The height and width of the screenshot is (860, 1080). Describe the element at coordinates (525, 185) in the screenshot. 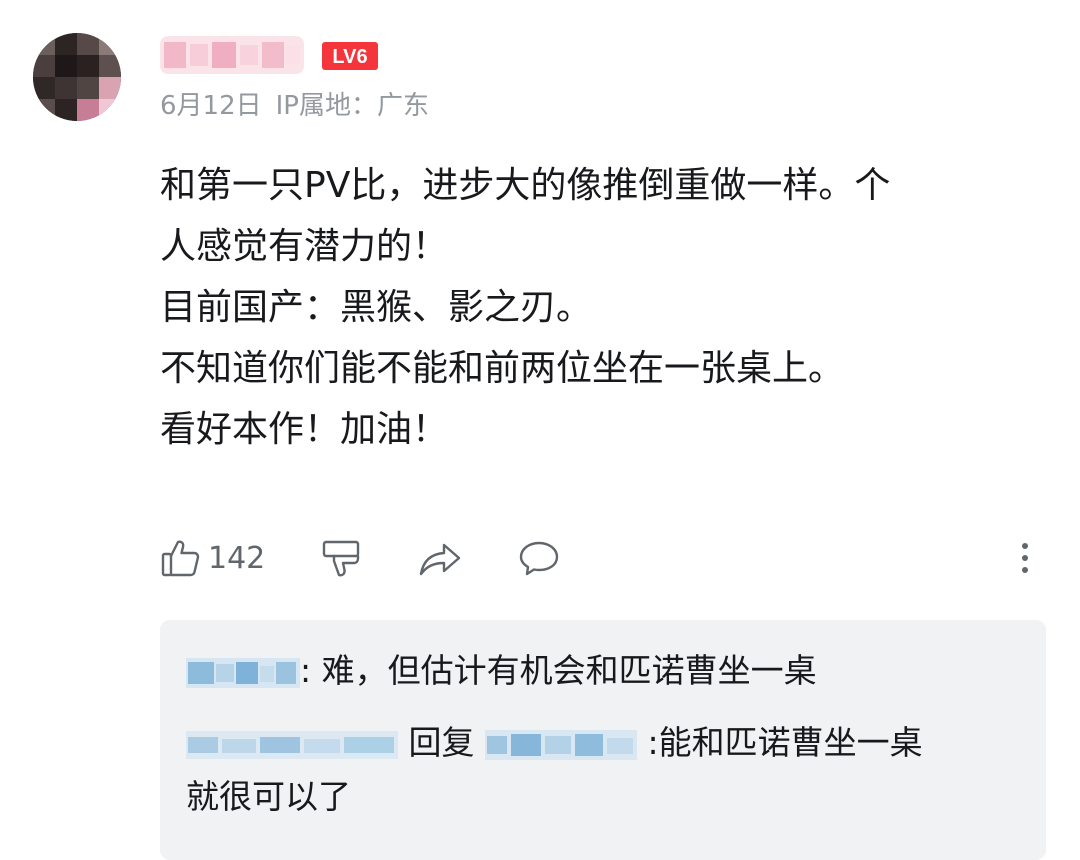

I see `content-line: 和第一只PV比，进步大的像推倒重做一样。个` at that location.